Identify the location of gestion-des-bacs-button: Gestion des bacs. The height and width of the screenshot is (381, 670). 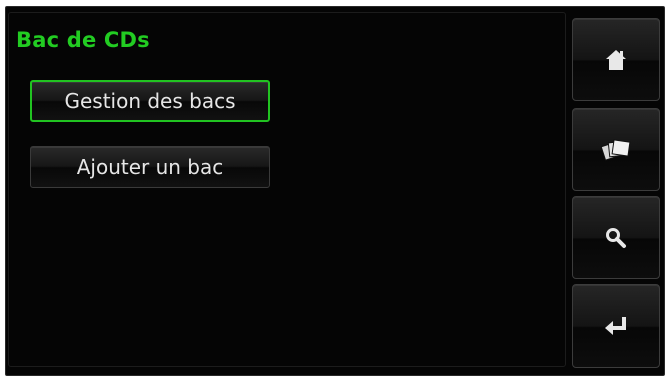
(150, 101).